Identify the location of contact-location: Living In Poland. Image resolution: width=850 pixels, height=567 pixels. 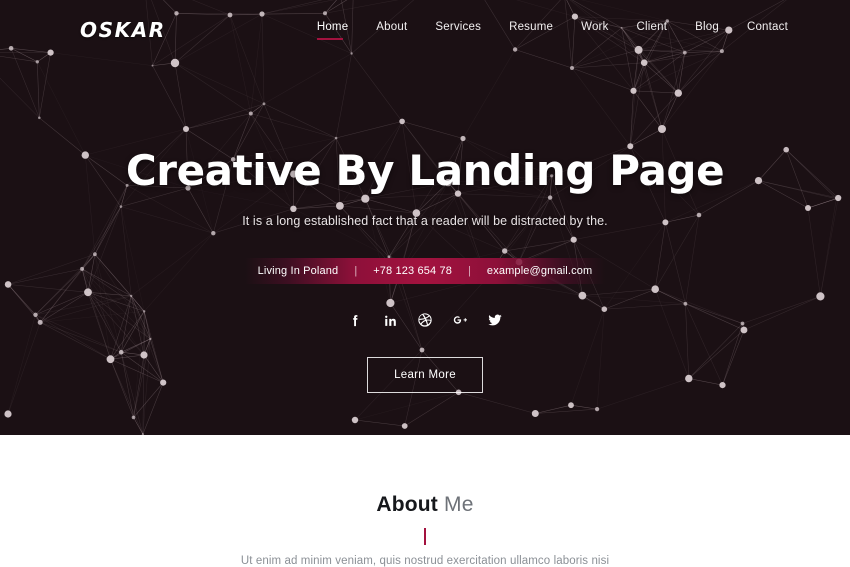
(298, 271).